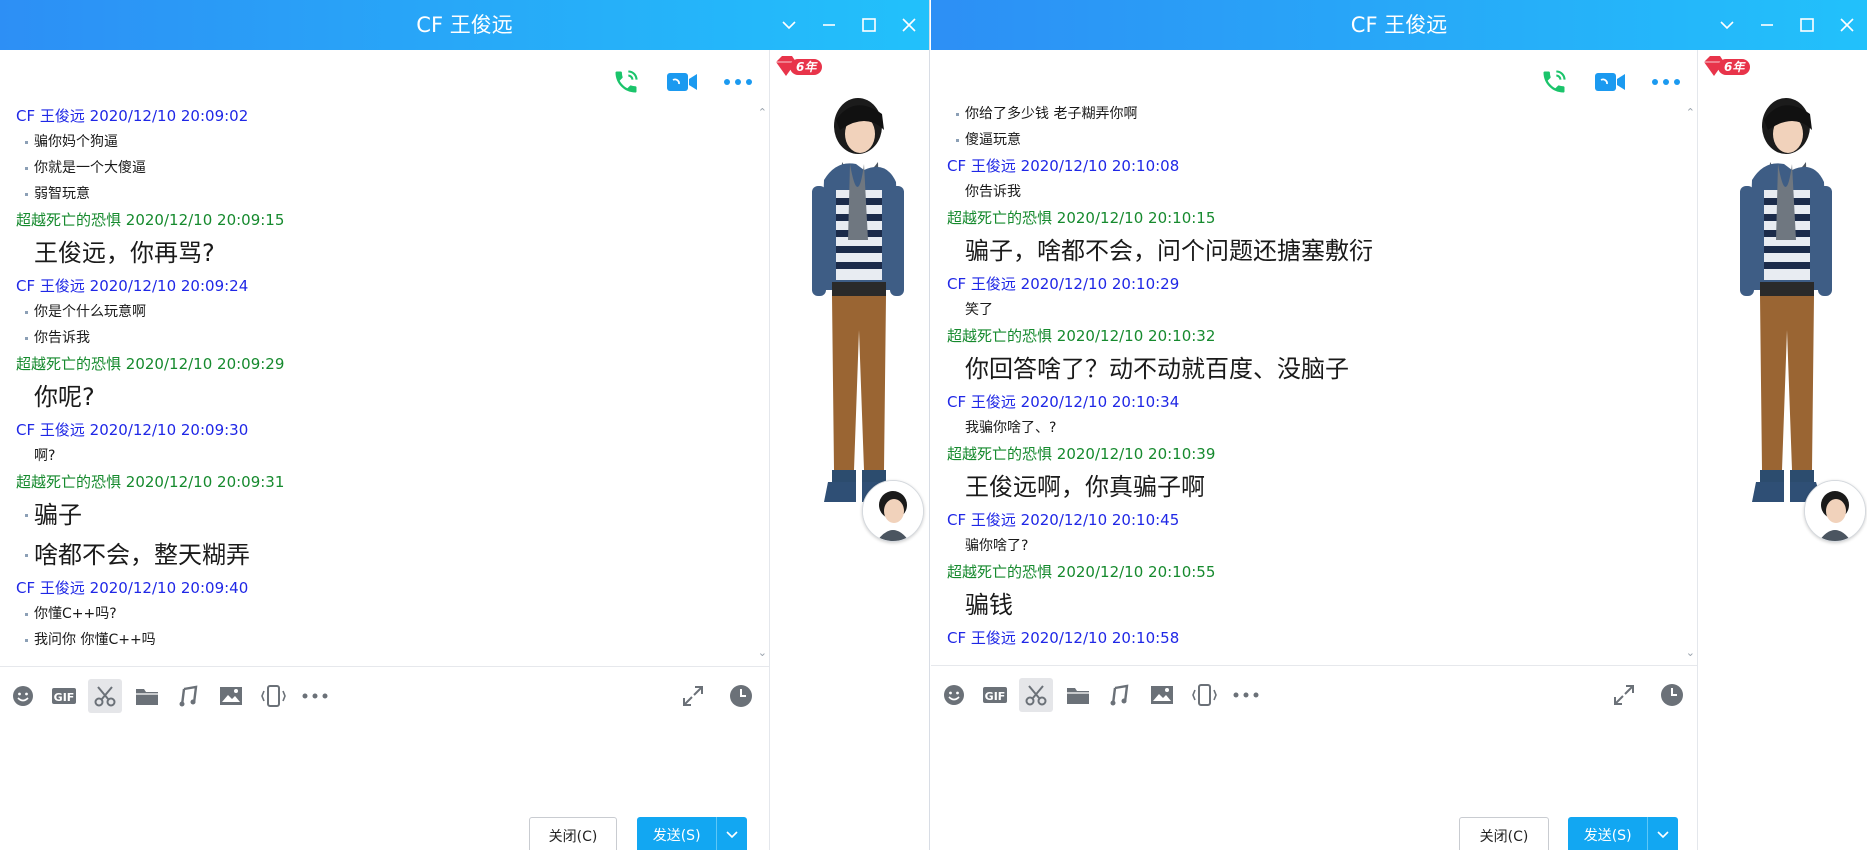 This screenshot has width=1867, height=850. What do you see at coordinates (979, 310) in the screenshot?
I see `message-text: 笑了` at bounding box center [979, 310].